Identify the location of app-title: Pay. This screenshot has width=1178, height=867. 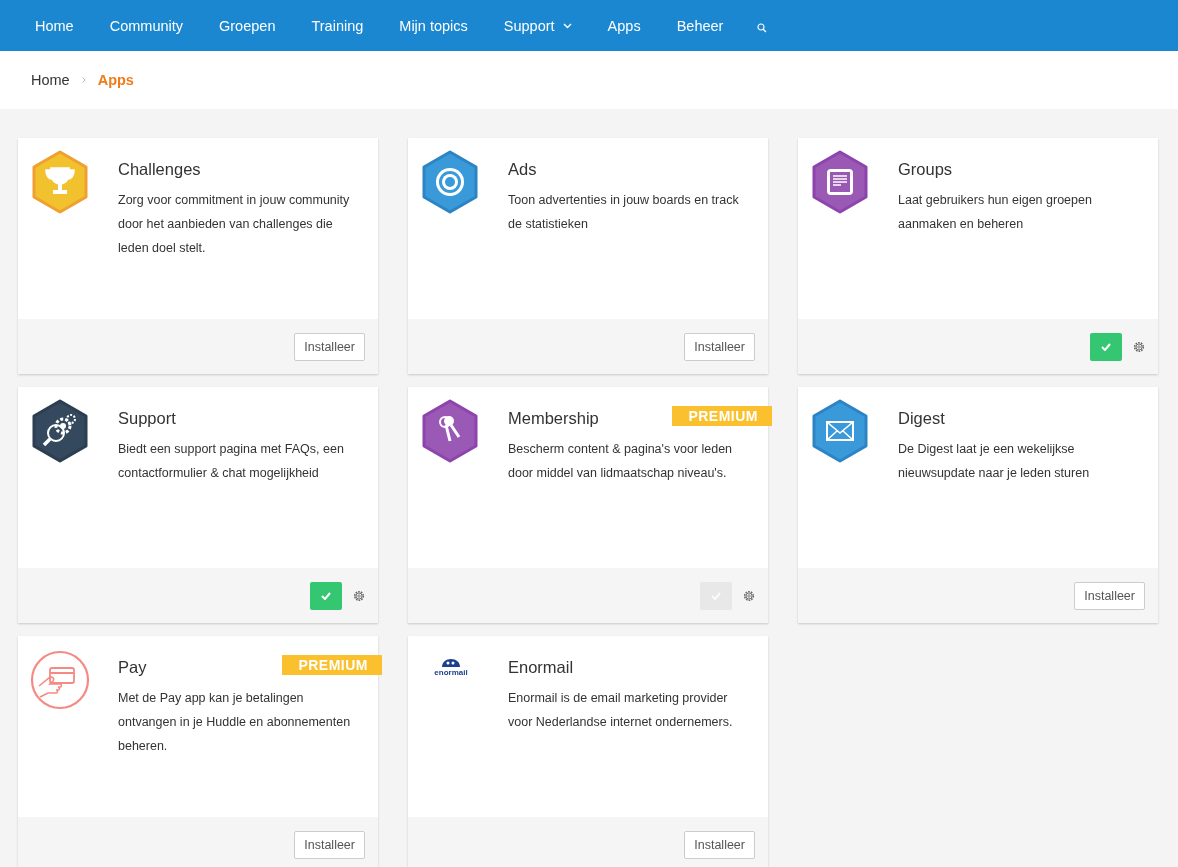
(132, 667).